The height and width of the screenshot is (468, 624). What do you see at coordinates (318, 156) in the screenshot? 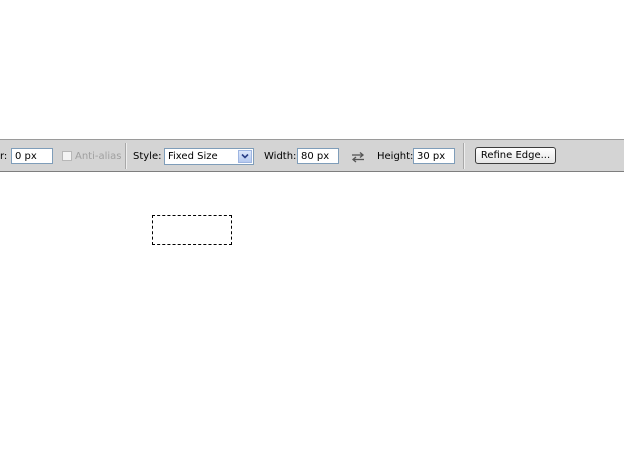
I see `width-input` at bounding box center [318, 156].